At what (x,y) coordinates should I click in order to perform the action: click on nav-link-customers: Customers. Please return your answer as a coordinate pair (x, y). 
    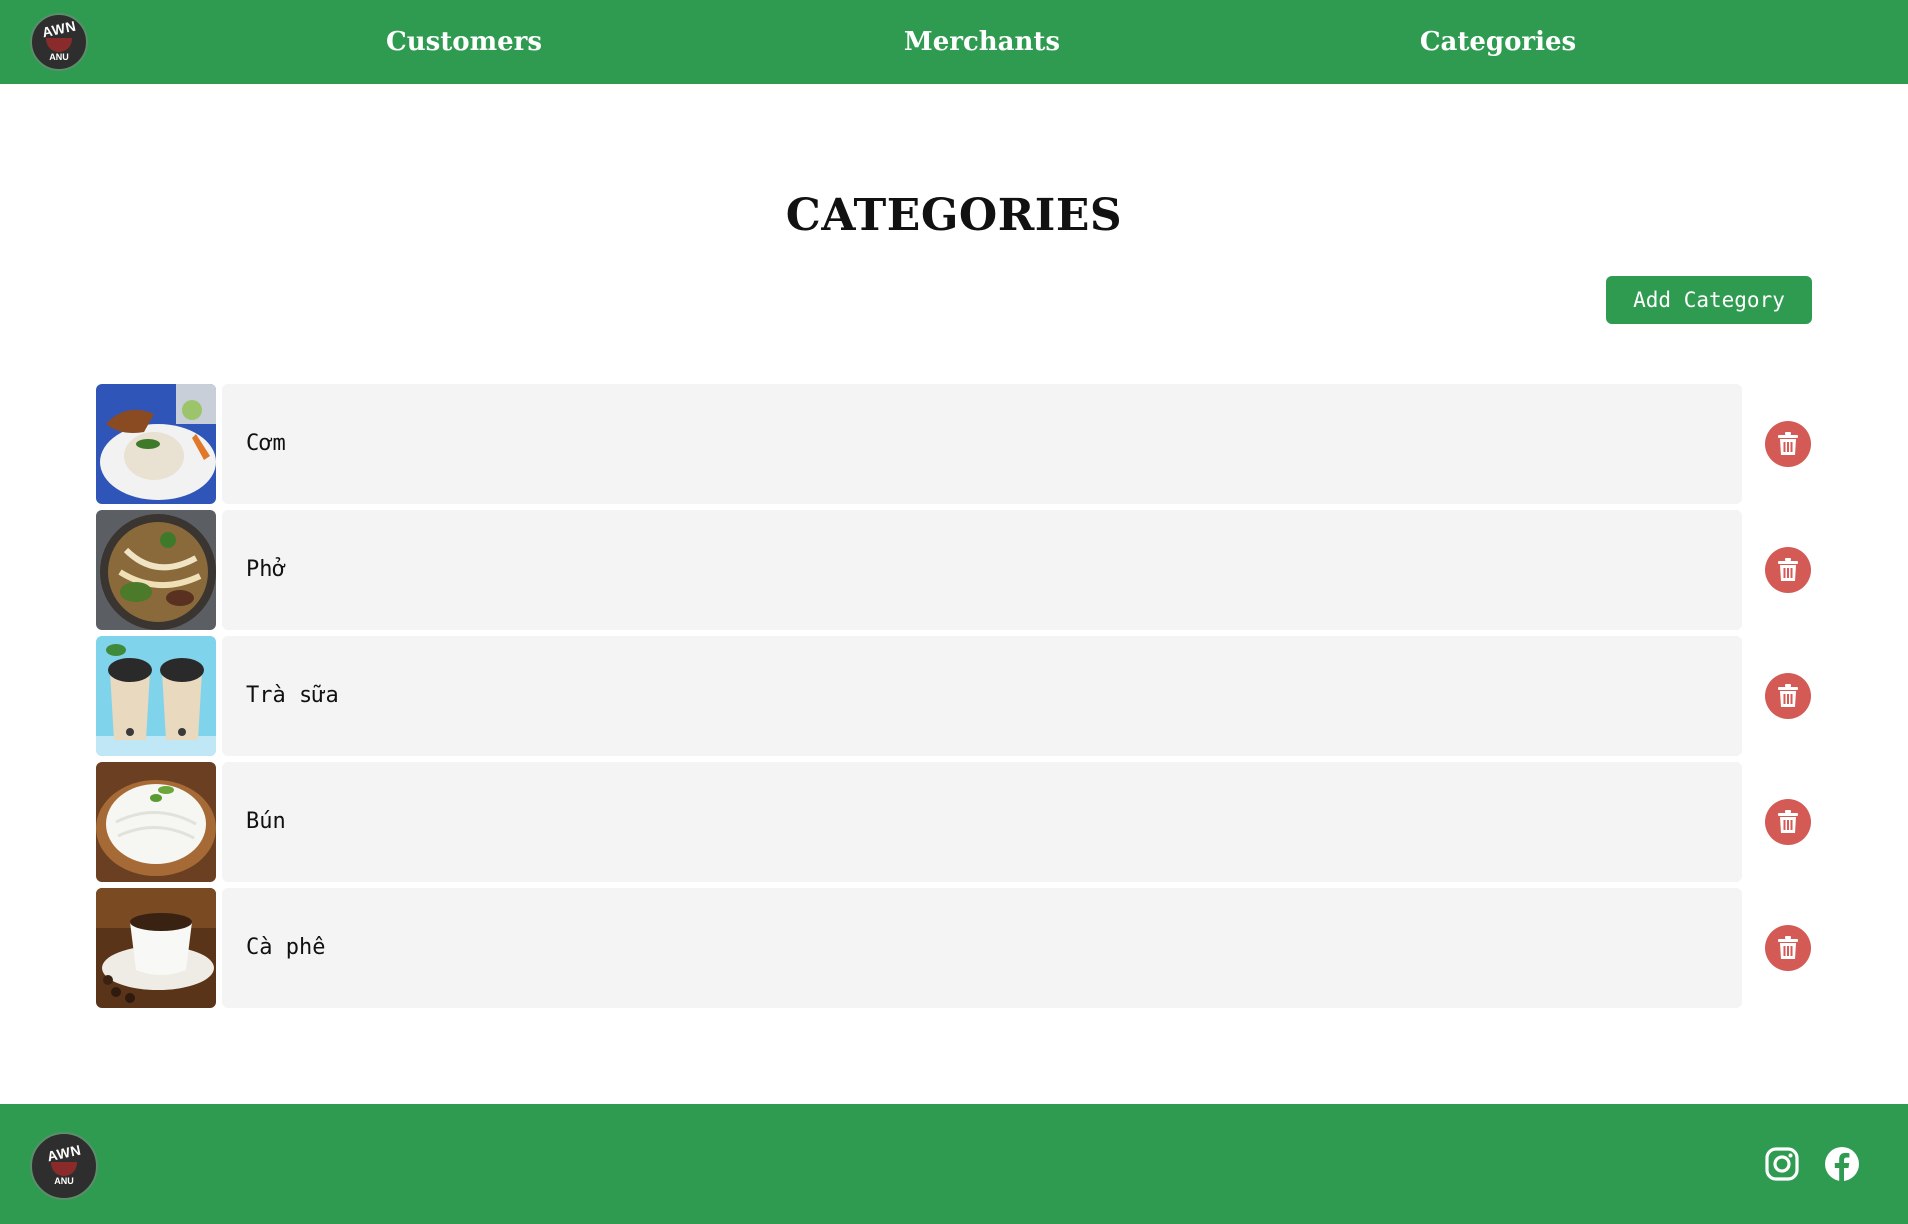
    Looking at the image, I should click on (464, 42).